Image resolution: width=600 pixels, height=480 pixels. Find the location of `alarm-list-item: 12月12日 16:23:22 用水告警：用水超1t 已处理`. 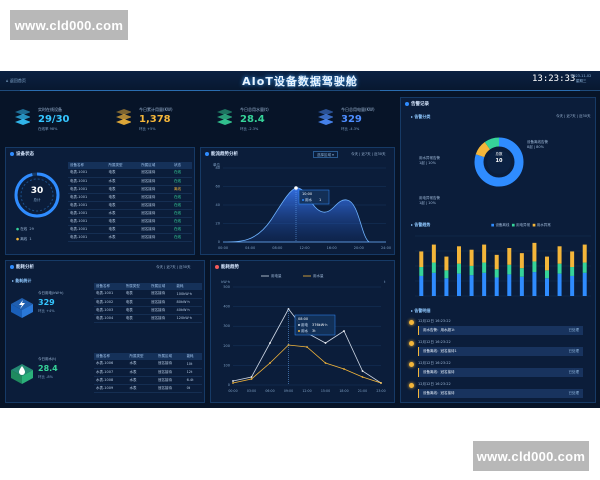

alarm-list-item: 12月12日 16:23:22 用水告警：用水超1t 已处理 is located at coordinates (499, 329).